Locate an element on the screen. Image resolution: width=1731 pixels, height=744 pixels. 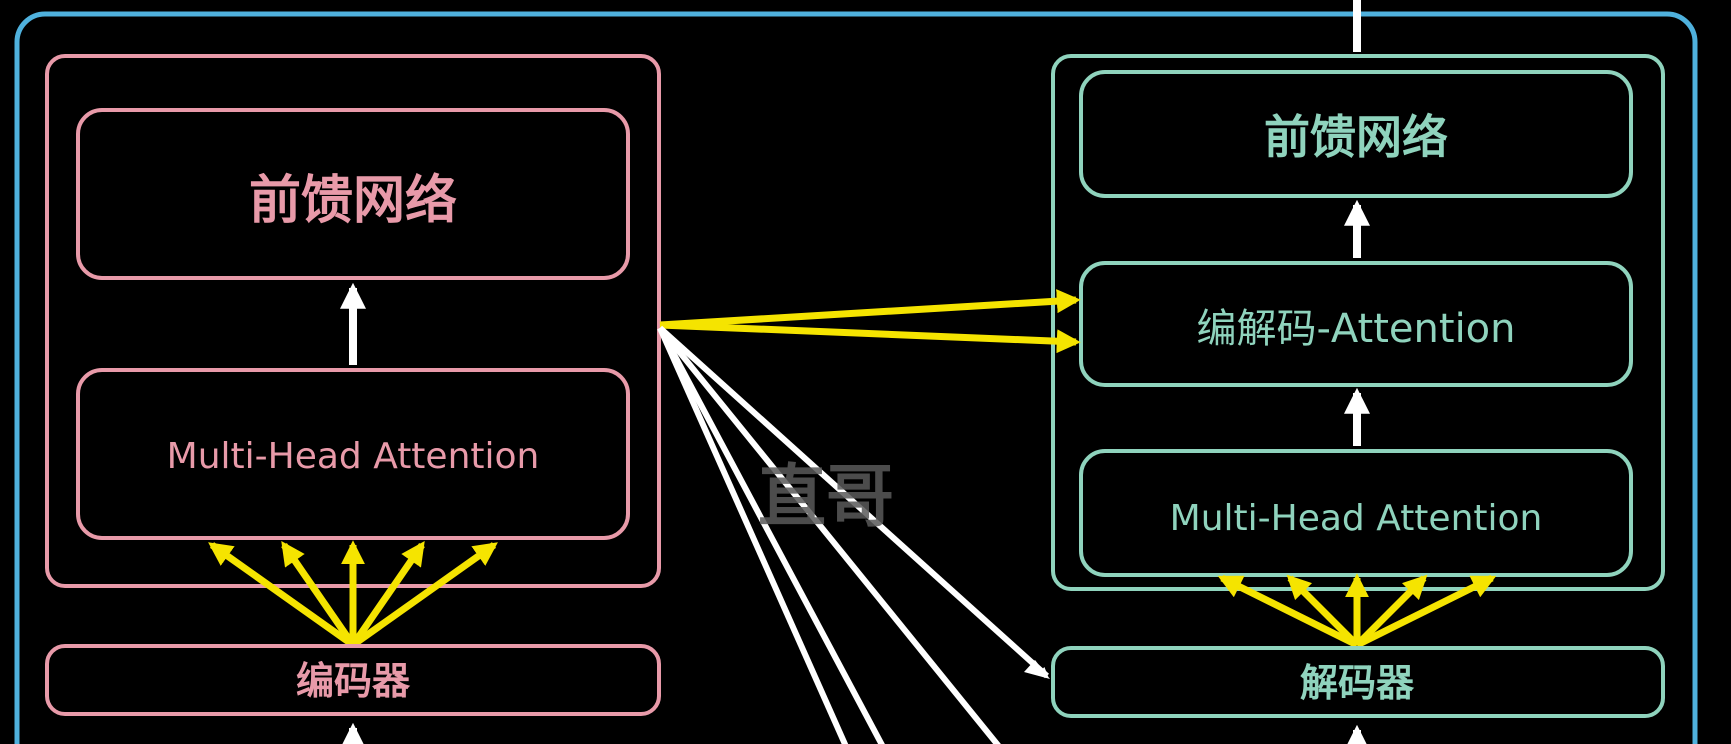
encoder-attention-label: Multi-Head Attention is located at coordinates (353, 456).